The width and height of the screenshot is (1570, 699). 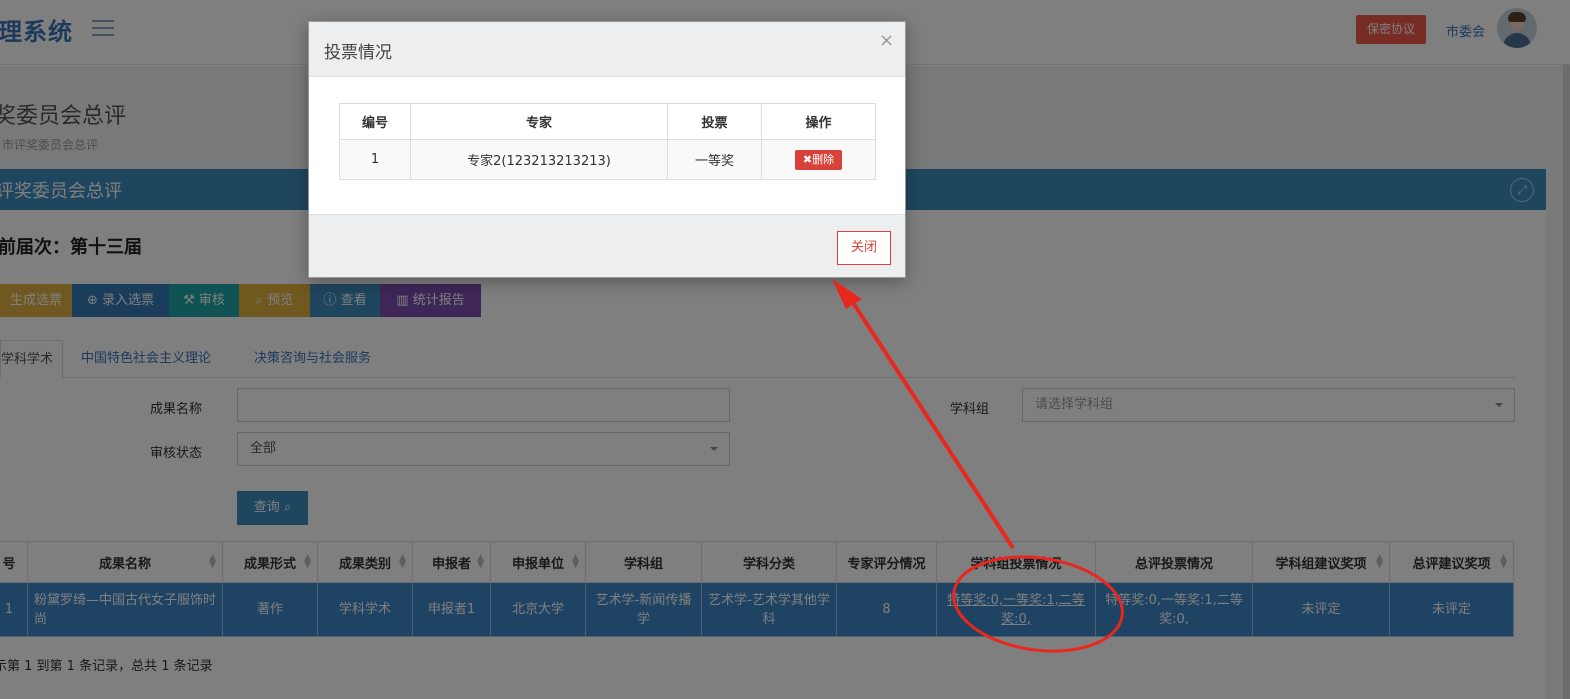 What do you see at coordinates (1038, 604) in the screenshot?
I see `highlight-ellipse` at bounding box center [1038, 604].